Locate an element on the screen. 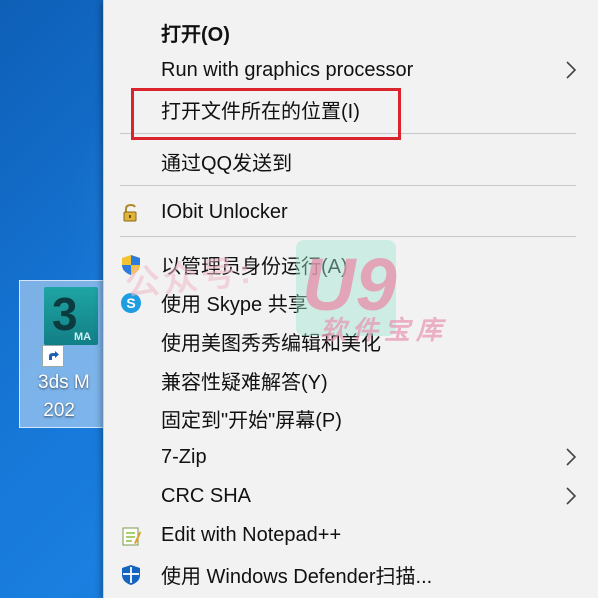 The height and width of the screenshot is (598, 598). menu-item-open: 打开(O) is located at coordinates (351, 32).